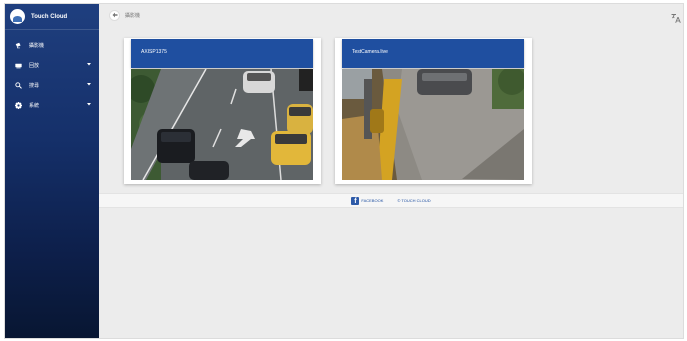 This screenshot has width=687, height=341. Describe the element at coordinates (34, 85) in the screenshot. I see `sidebar-item-label: 搜尋` at that location.